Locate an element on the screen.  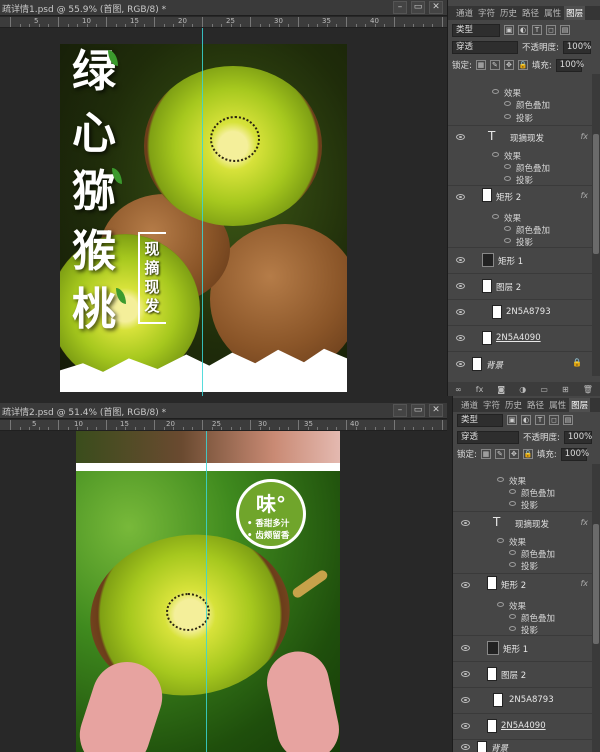
delete-layer-icon: 🗑 is located at coordinates (588, 389).